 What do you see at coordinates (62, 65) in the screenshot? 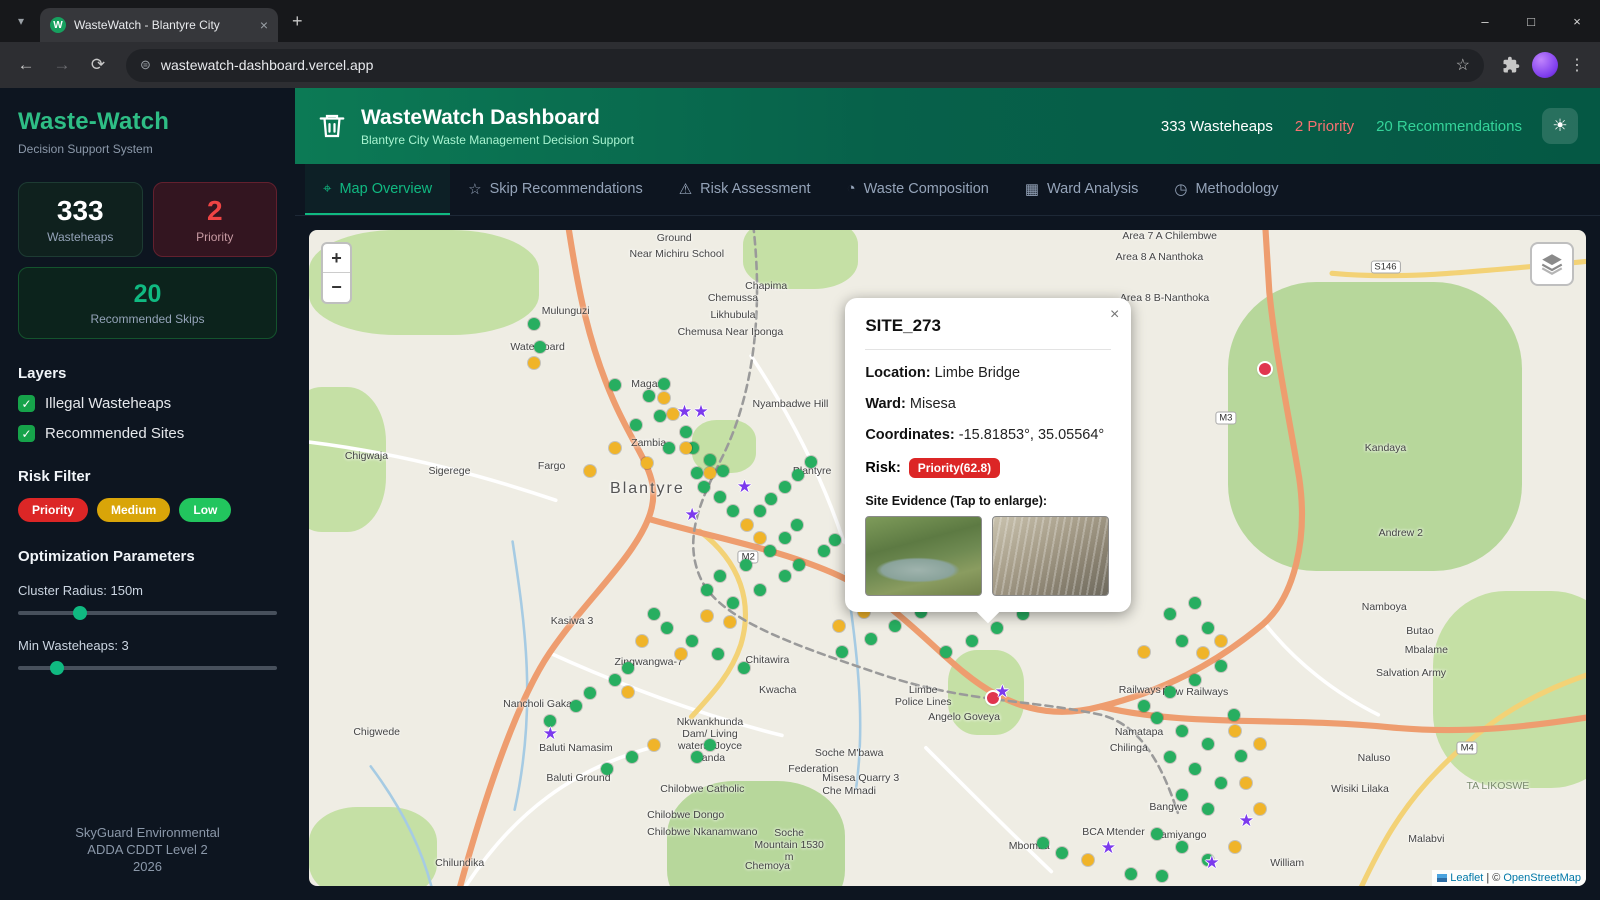
I see `forward-icon: →` at bounding box center [62, 65].